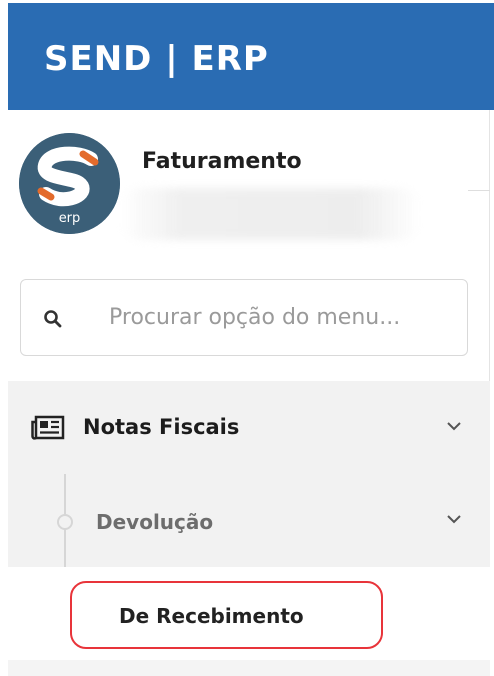  Describe the element at coordinates (155, 522) in the screenshot. I see `sidebar-item-label: Devolução` at that location.